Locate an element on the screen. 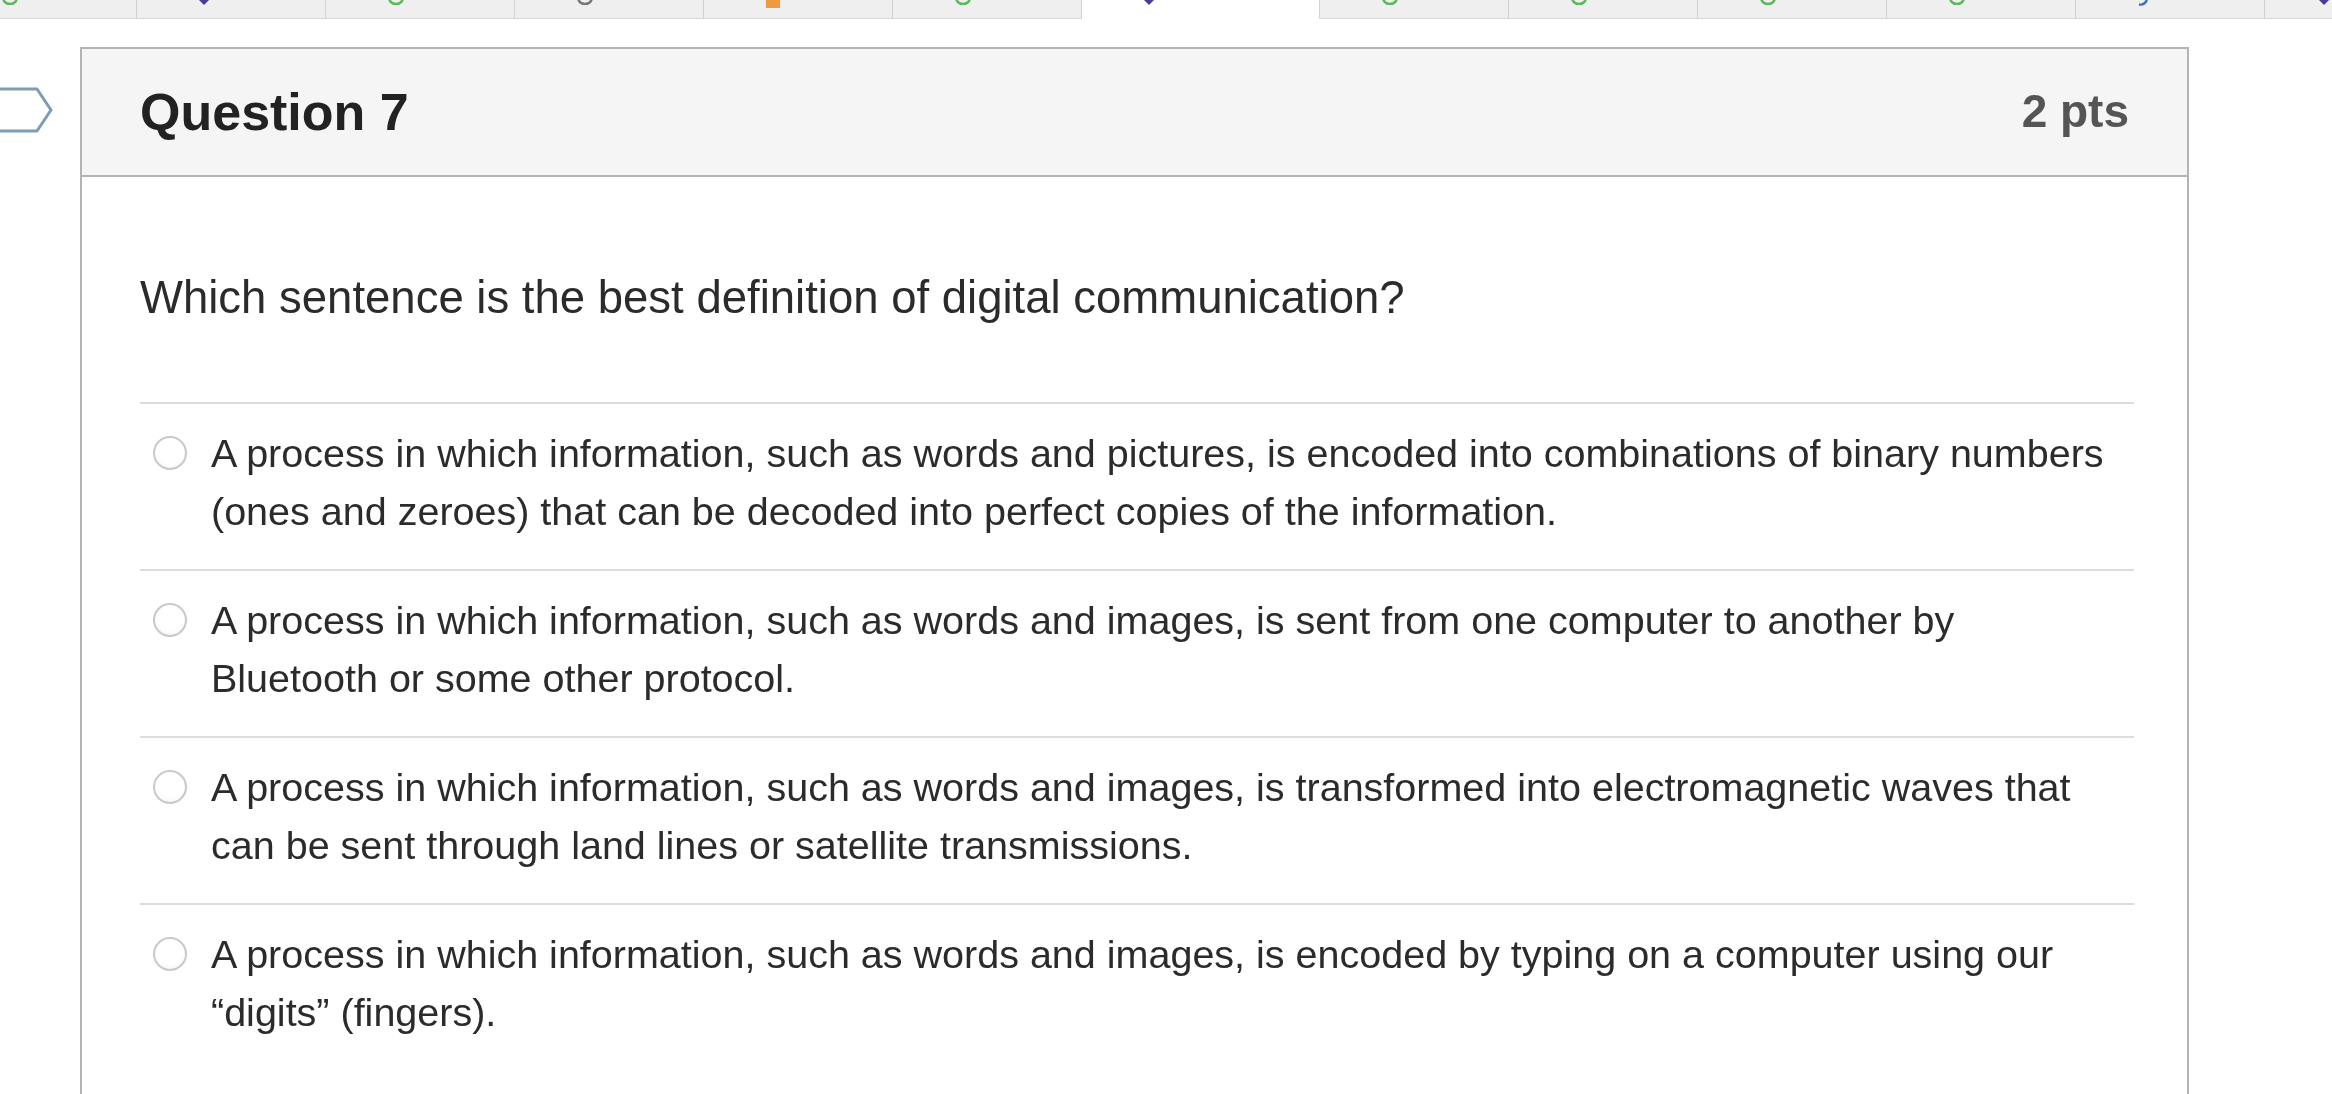 Image resolution: width=2332 pixels, height=1094 pixels. answer-text: A process in which information, such as words and pictures, is encoded into combinations of binary numbers (ones and zeroes) that can be decoded into perfect copies of the information. is located at coordinates (1158, 482).